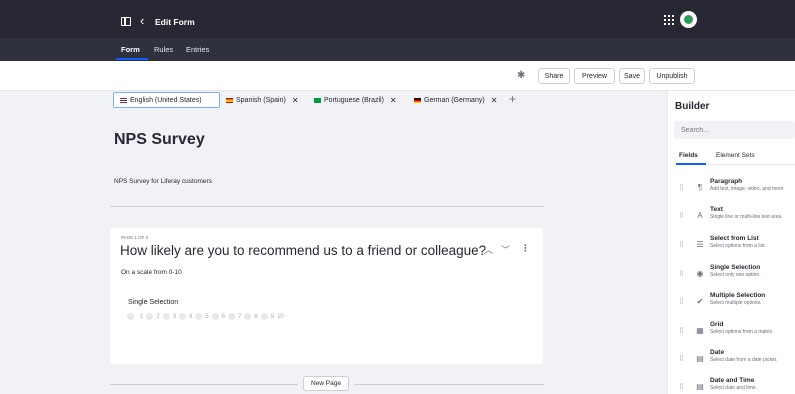 The height and width of the screenshot is (394, 795). I want to click on preview-button: Preview, so click(594, 76).